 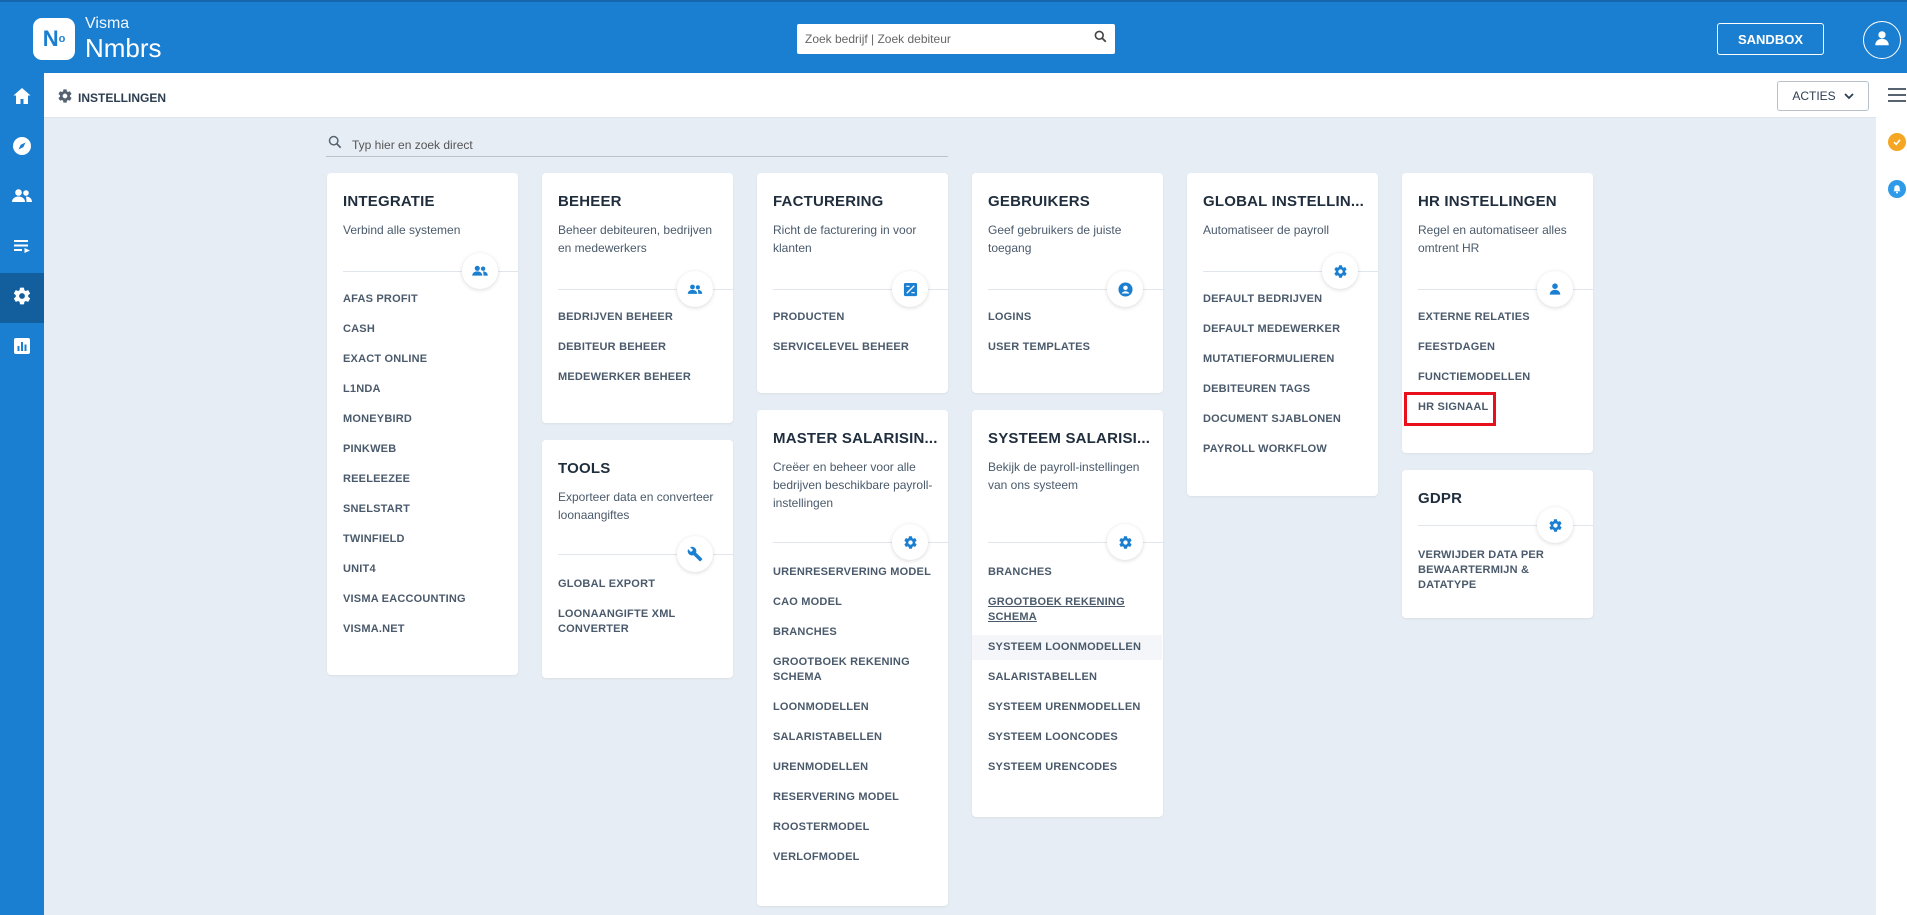 What do you see at coordinates (853, 767) in the screenshot?
I see `link-urenmodellen: URENMODELLEN` at bounding box center [853, 767].